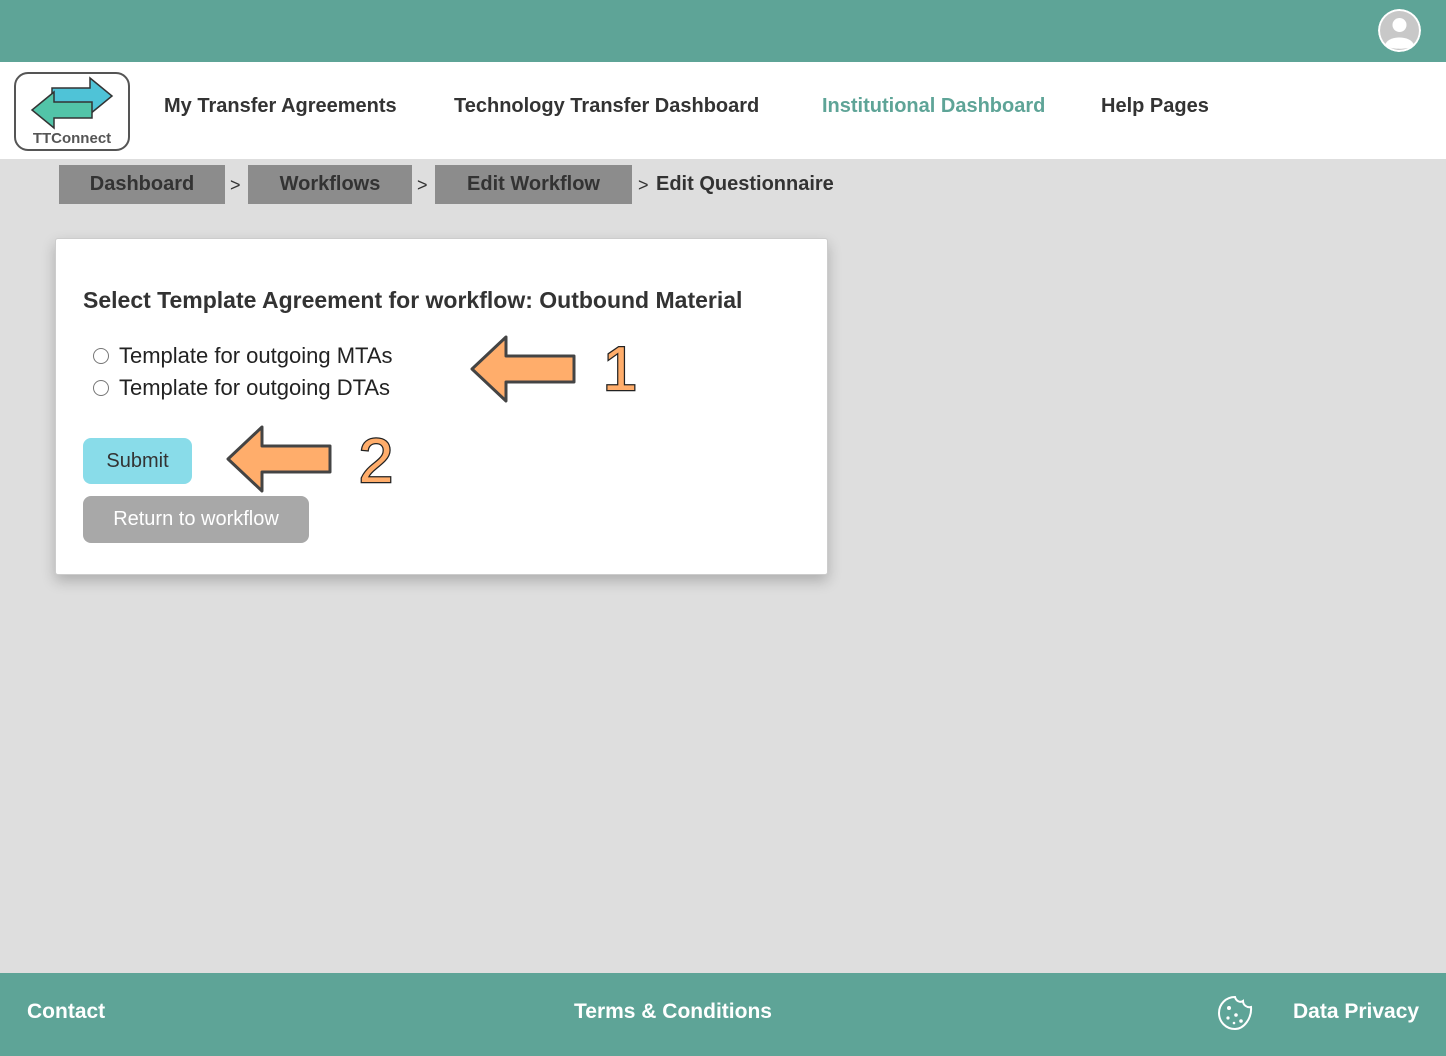 The height and width of the screenshot is (1056, 1446). I want to click on annotation-number-2: 2, so click(376, 458).